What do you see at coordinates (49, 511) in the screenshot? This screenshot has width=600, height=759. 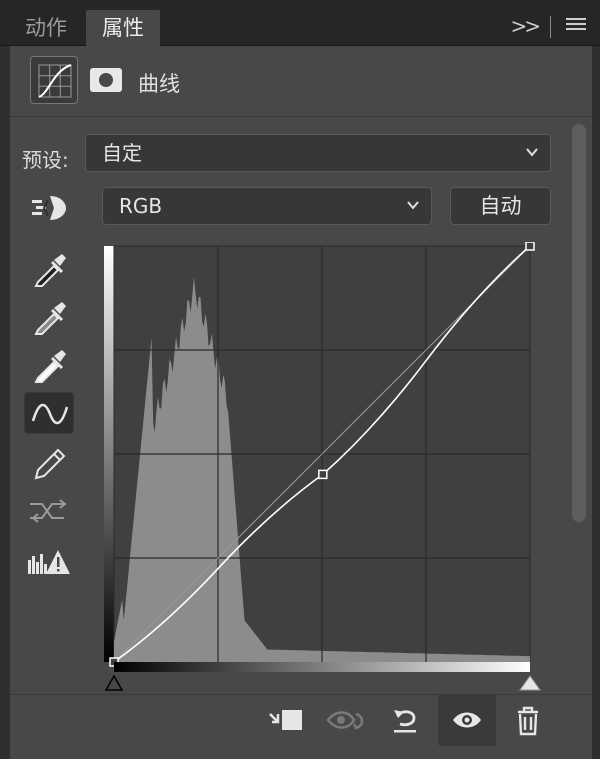 I see `smooth-icon` at bounding box center [49, 511].